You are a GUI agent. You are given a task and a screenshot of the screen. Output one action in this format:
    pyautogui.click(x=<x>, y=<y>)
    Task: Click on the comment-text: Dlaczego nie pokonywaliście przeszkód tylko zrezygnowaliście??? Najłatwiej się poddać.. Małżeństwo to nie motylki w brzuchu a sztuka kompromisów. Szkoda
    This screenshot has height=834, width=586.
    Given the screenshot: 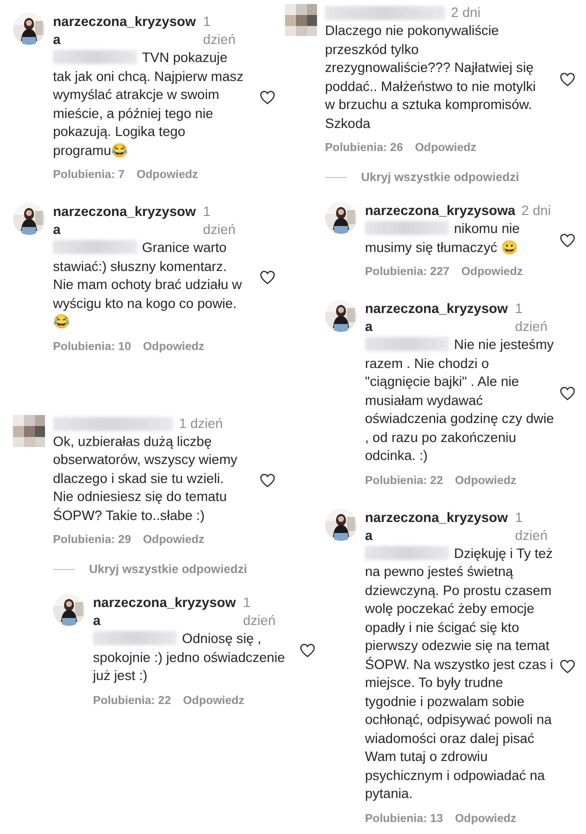 What is the action you would take?
    pyautogui.click(x=431, y=77)
    